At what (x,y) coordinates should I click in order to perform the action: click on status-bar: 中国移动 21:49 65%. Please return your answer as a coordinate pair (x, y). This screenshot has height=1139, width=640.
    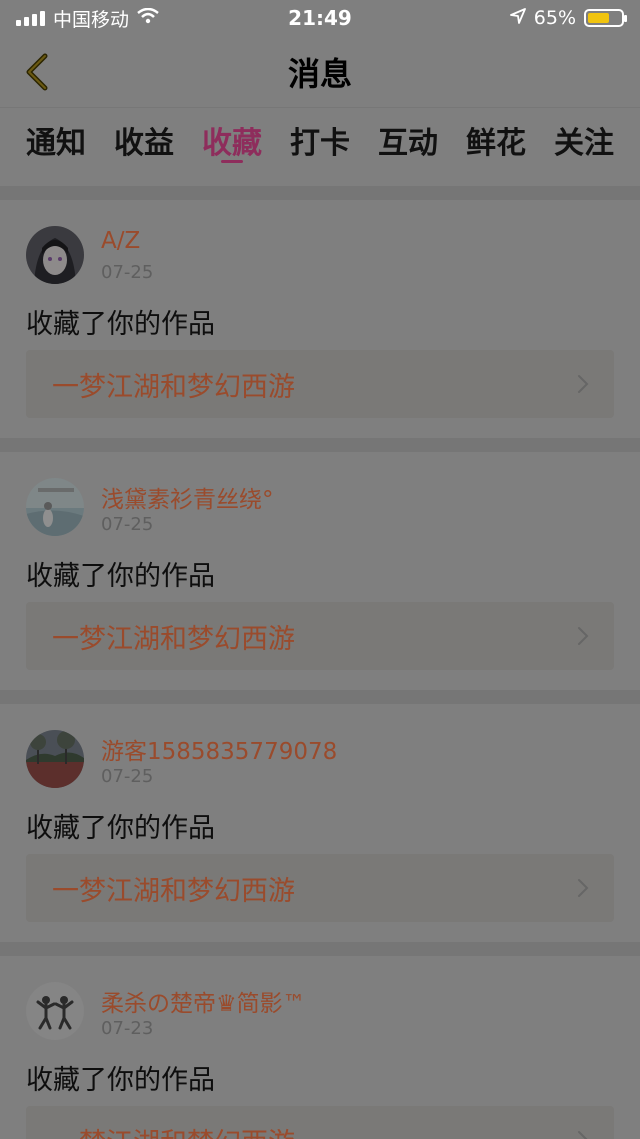
    Looking at the image, I should click on (320, 18).